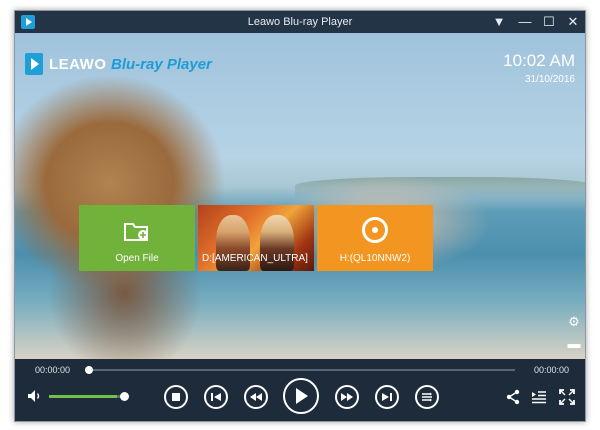 The width and height of the screenshot is (600, 430). What do you see at coordinates (375, 230) in the screenshot?
I see `disc-icon` at bounding box center [375, 230].